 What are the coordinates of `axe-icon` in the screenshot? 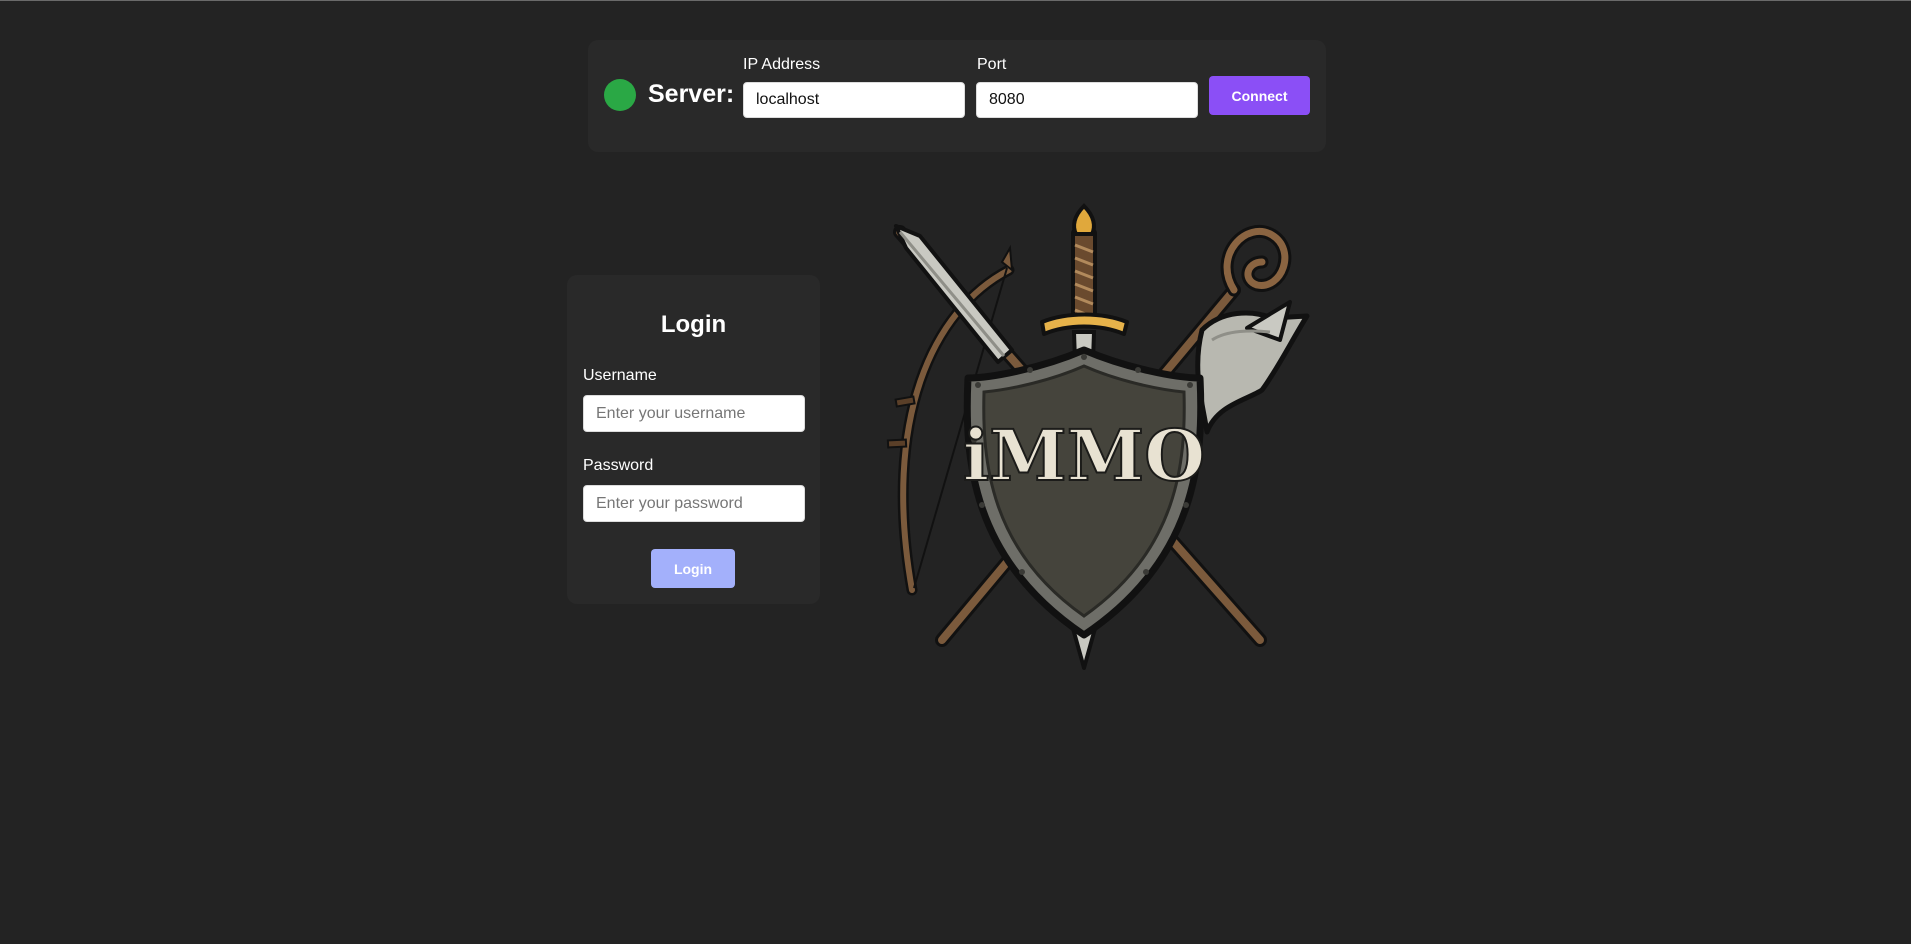 It's located at (1252, 367).